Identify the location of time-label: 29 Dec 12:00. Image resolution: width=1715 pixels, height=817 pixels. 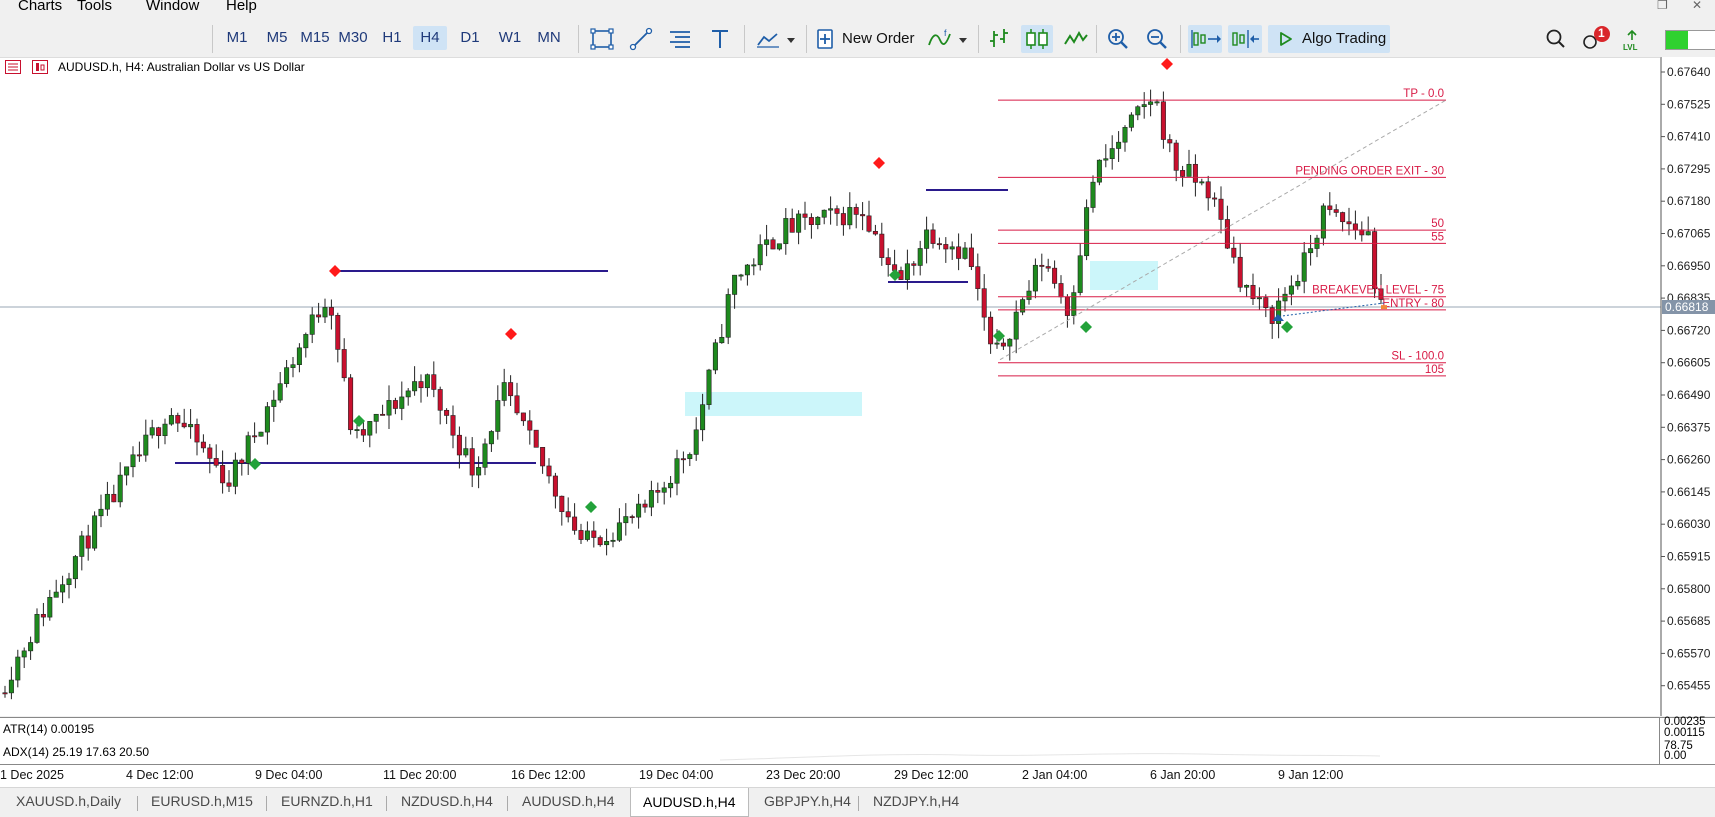
(931, 775).